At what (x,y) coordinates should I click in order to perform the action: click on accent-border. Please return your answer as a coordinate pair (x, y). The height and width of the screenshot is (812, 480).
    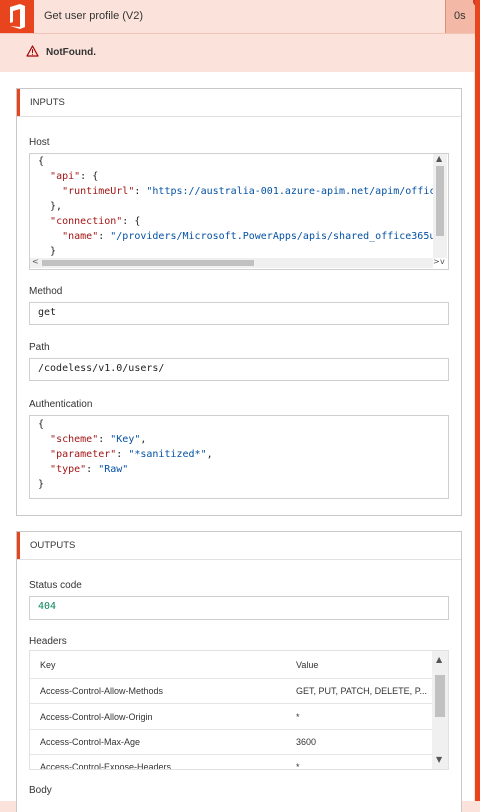
    Looking at the image, I should click on (477, 400).